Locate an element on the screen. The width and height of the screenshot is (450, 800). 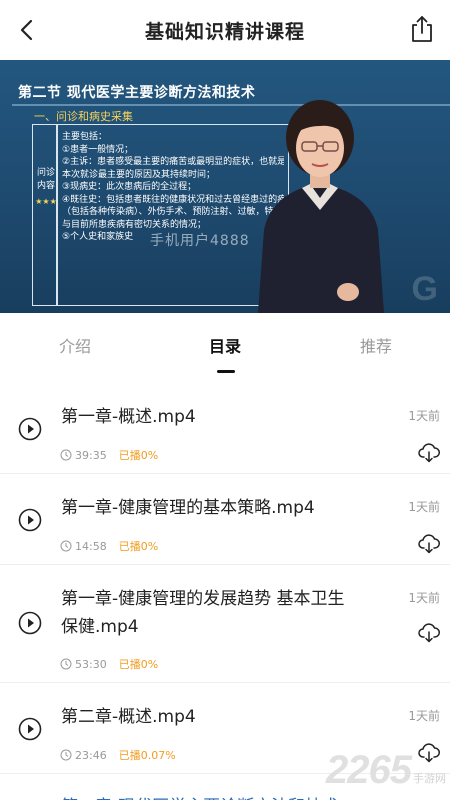
slide-side-label: 问诊内容 is located at coordinates (45, 179).